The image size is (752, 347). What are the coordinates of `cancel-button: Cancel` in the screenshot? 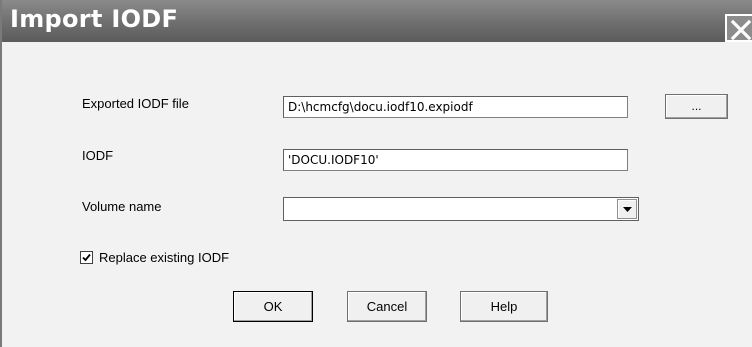 It's located at (387, 306).